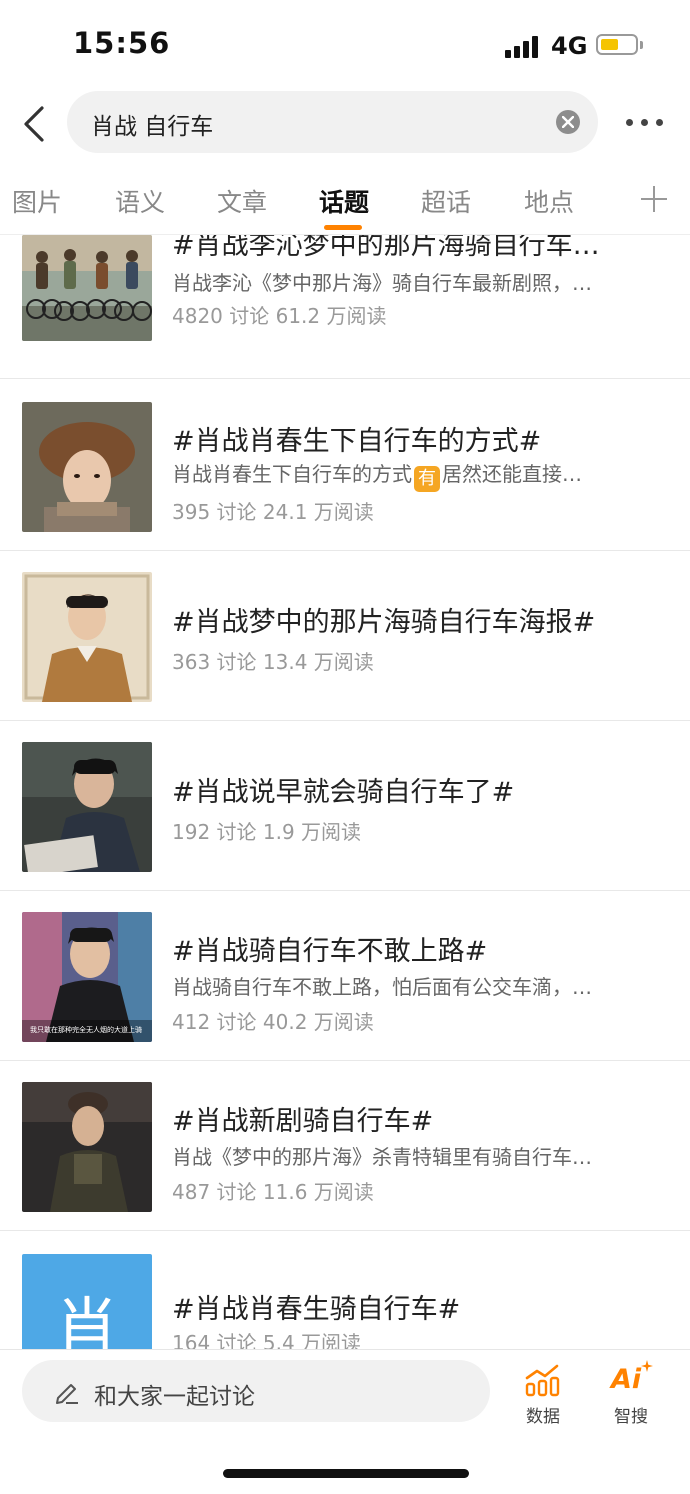 Image resolution: width=690 pixels, height=1494 pixels. I want to click on topic-stats: 412 讨论 40.2 万阅读, so click(273, 1022).